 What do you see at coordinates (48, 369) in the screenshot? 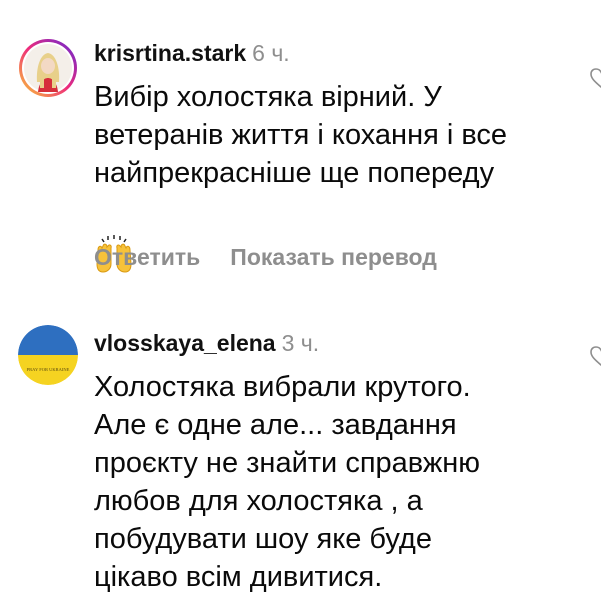
I see `avatar-text: PRAY FOR UKRAINE` at bounding box center [48, 369].